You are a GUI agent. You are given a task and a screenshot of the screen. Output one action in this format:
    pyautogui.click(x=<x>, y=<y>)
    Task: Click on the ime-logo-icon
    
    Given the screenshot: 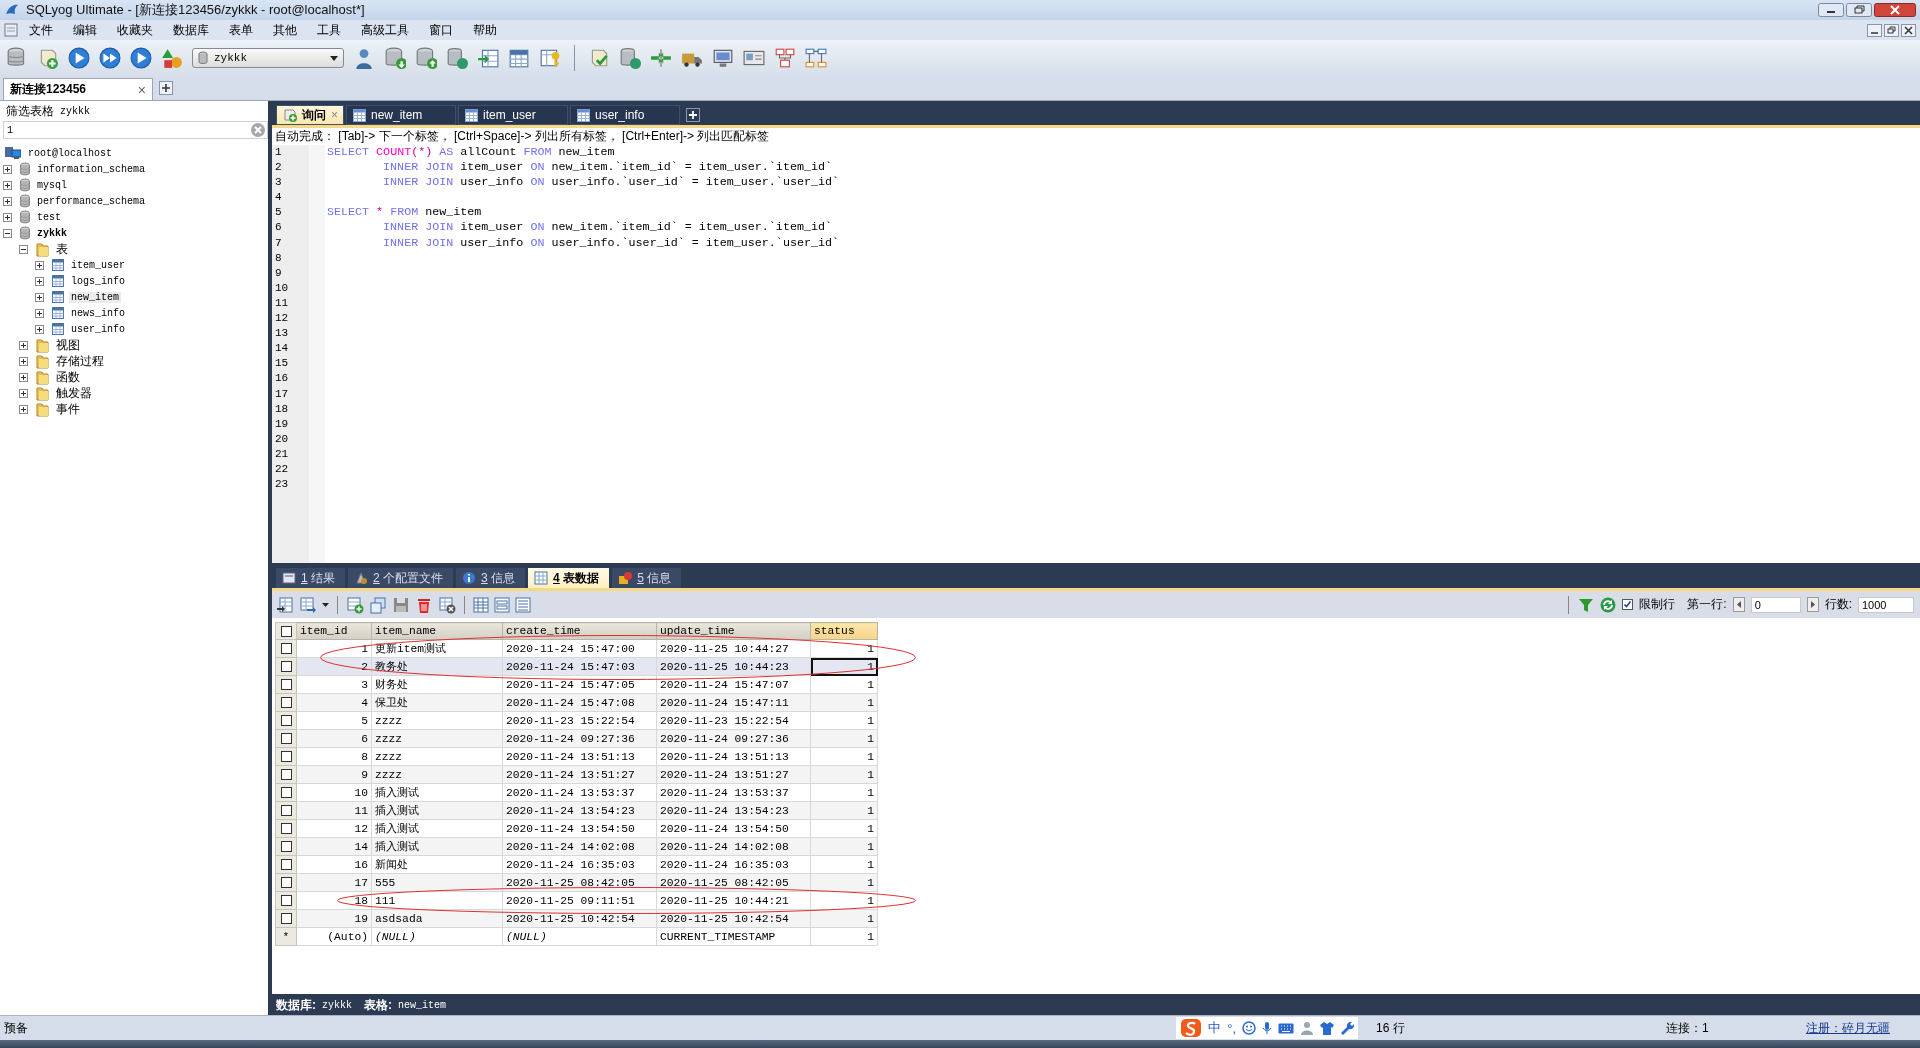 What is the action you would take?
    pyautogui.click(x=1191, y=1028)
    